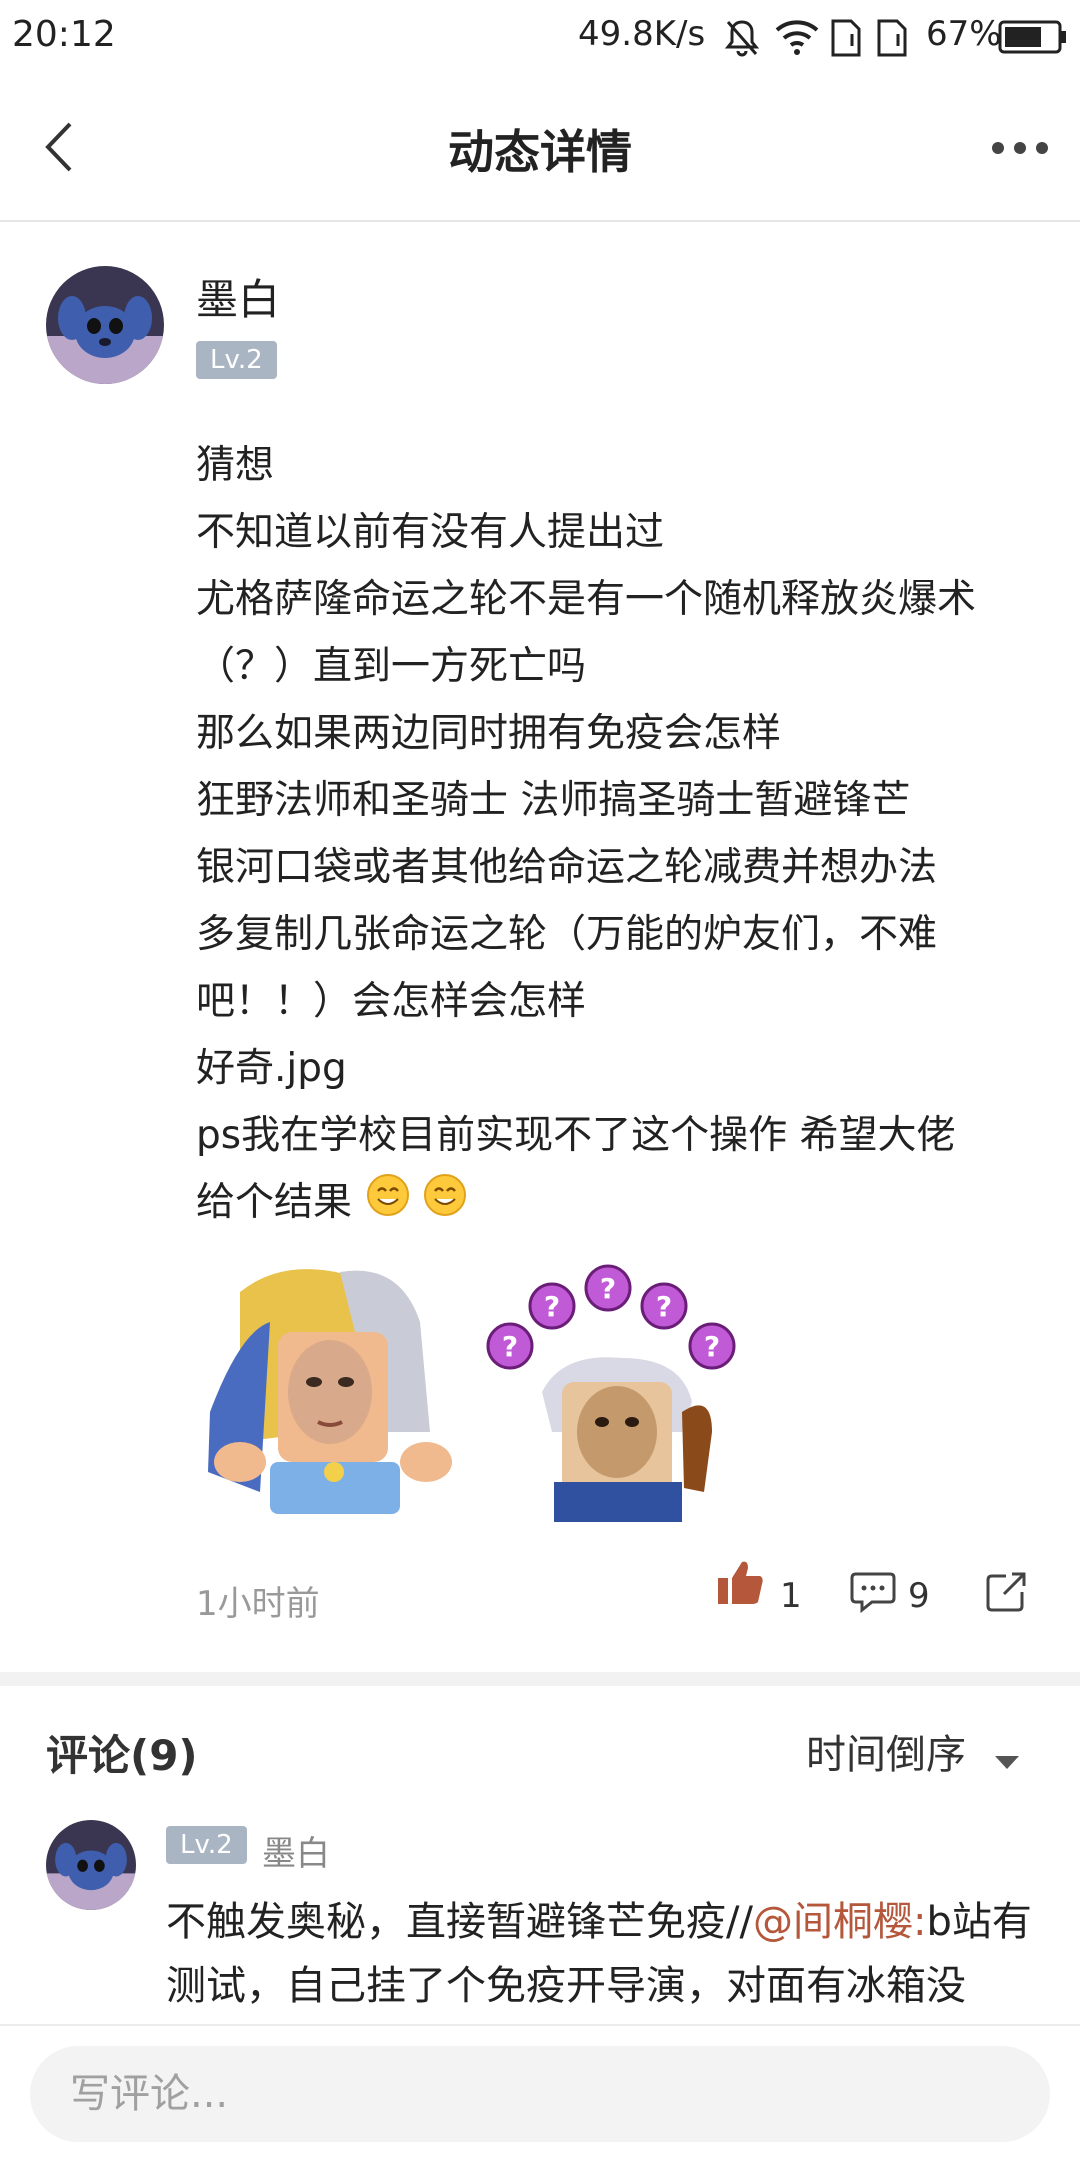 The image size is (1080, 2162). Describe the element at coordinates (258, 1604) in the screenshot. I see `post-time: 1小时前` at that location.